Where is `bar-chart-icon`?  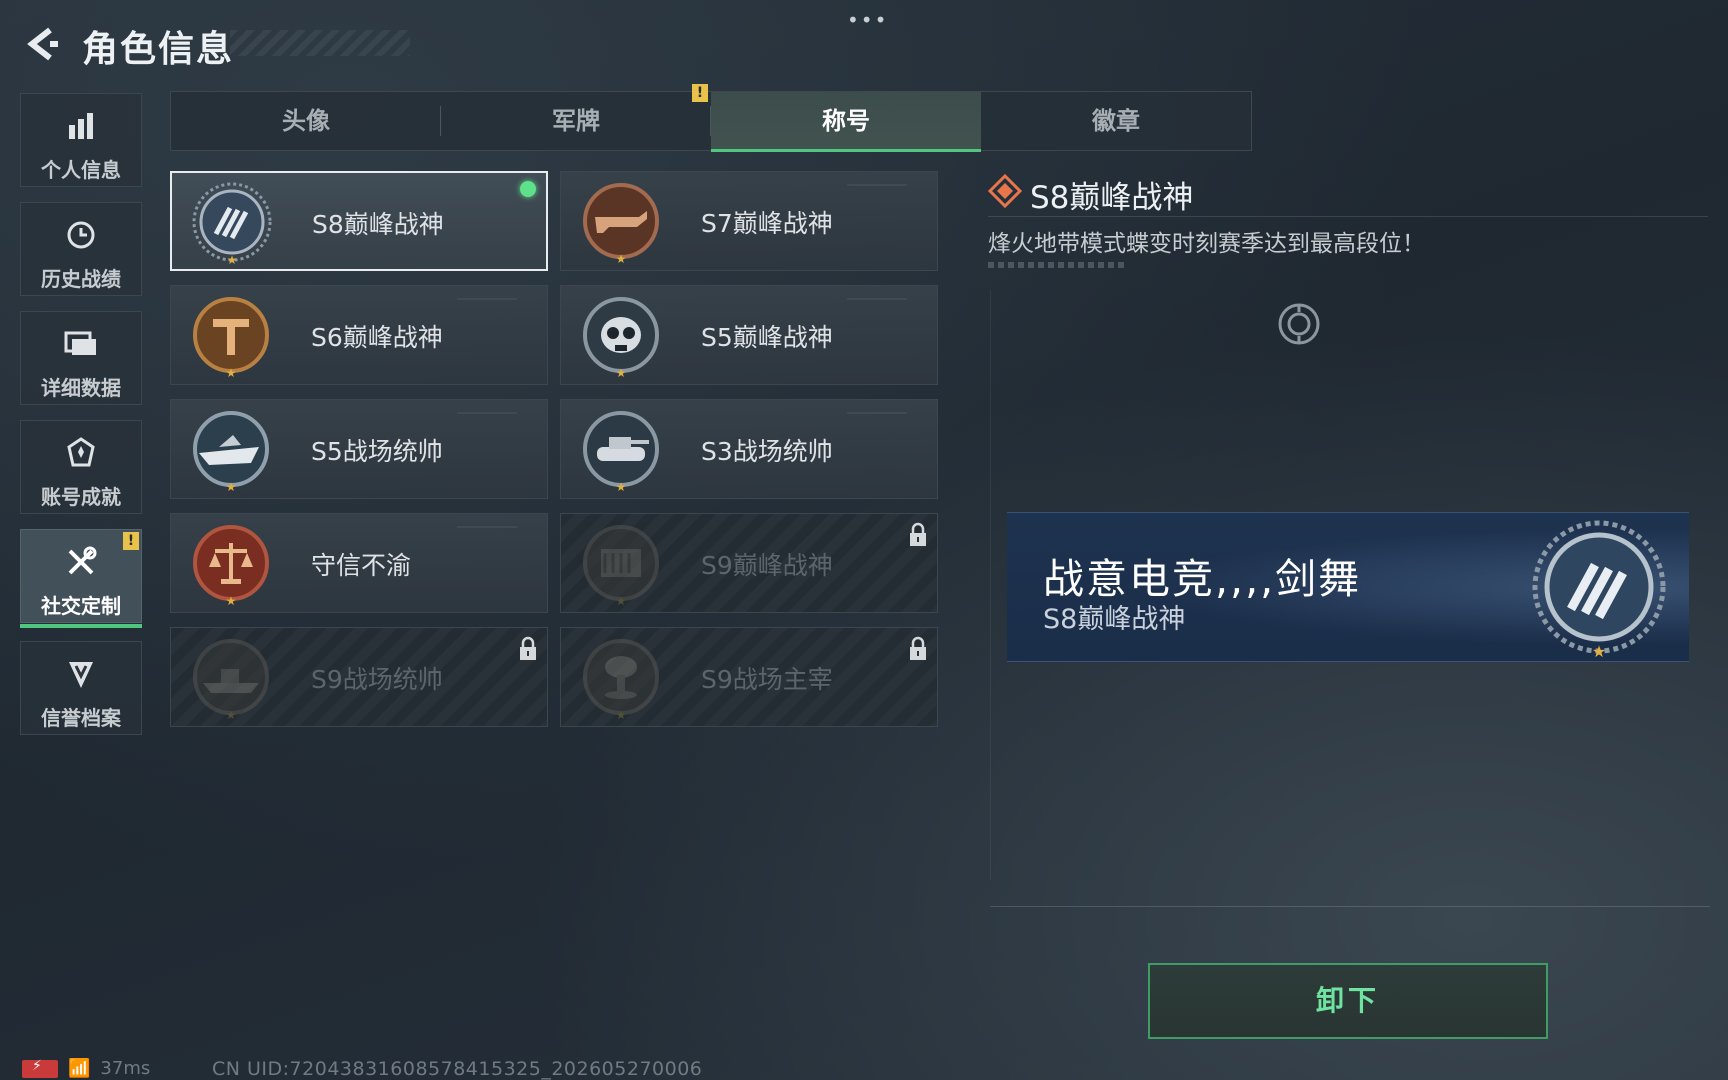
bar-chart-icon is located at coordinates (81, 126).